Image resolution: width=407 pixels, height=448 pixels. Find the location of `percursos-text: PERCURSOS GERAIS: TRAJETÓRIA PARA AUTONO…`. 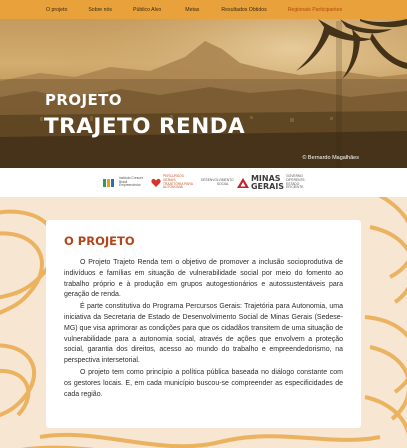

percursos-text: PERCURSOS GERAIS: TRAJETÓRIA PARA AUTONO… is located at coordinates (177, 181).